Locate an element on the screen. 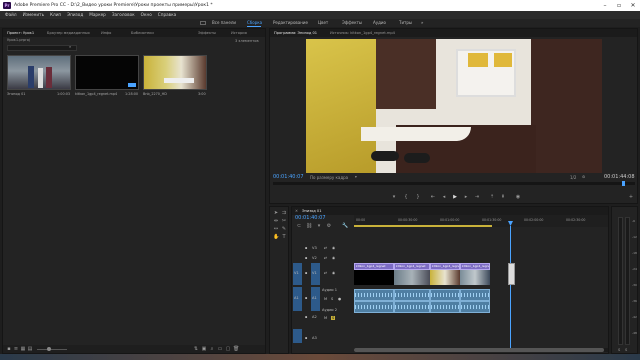 This screenshot has height=360, width=640. hand-tool-icon: ✋ is located at coordinates (276, 237).